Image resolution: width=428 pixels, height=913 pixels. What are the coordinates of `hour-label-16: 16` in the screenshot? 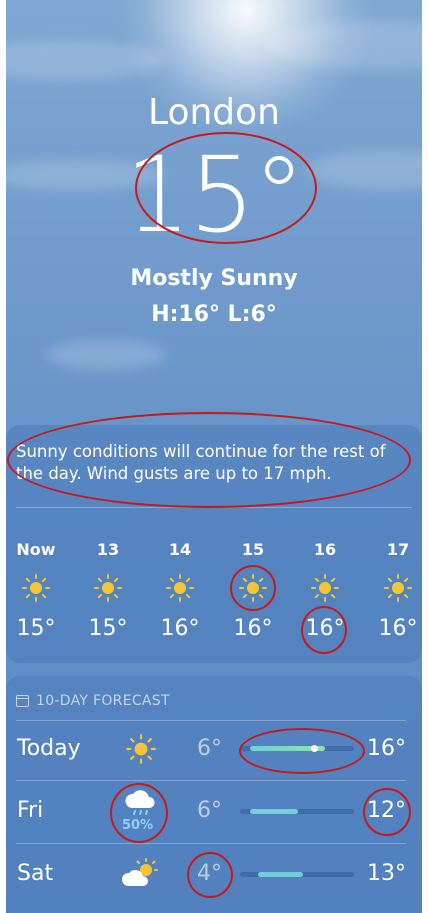 It's located at (325, 549).